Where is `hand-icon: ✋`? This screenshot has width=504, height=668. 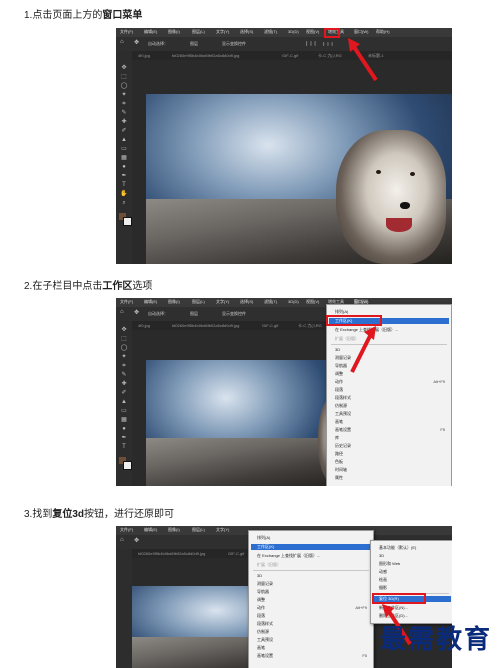 hand-icon: ✋ is located at coordinates (124, 194).